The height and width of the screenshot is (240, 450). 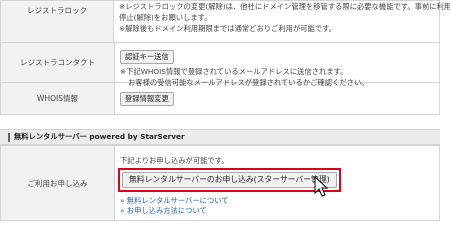 I want to click on apply-free-server-button: 無料レンタルサーバーのお申し込み(スターサーバー管理), so click(x=229, y=180).